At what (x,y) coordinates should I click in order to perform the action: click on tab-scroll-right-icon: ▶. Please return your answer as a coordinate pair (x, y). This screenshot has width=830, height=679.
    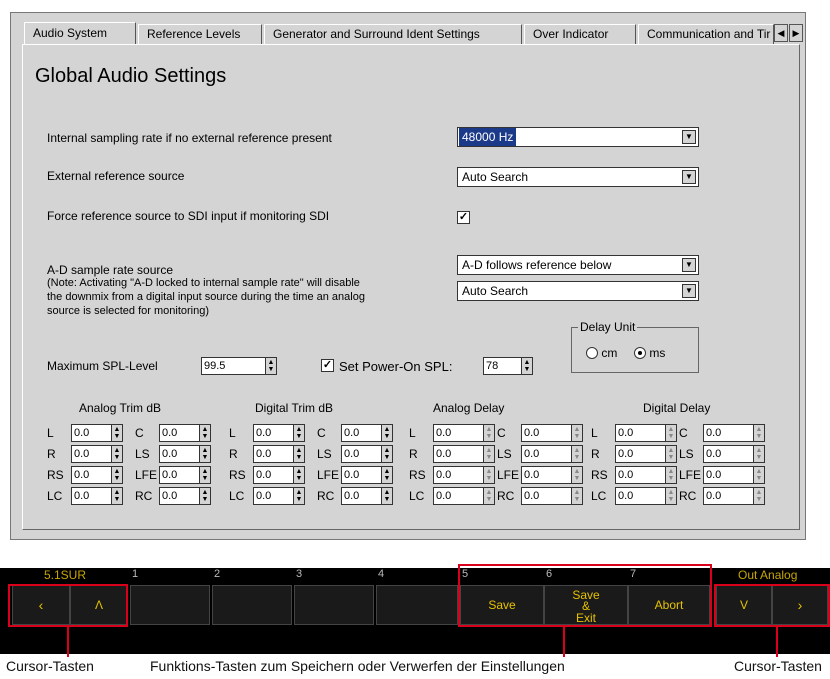
    Looking at the image, I should click on (796, 33).